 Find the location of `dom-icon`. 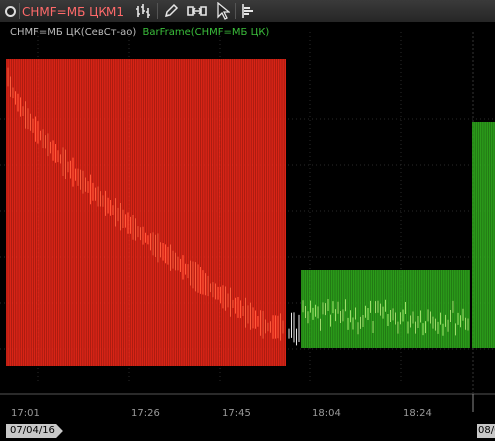

dom-icon is located at coordinates (249, 11).